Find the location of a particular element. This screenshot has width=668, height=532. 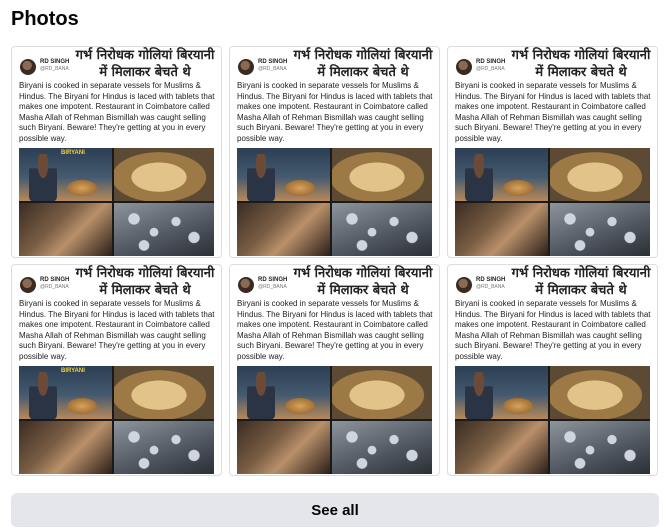

see-all-button: See all is located at coordinates (335, 510).